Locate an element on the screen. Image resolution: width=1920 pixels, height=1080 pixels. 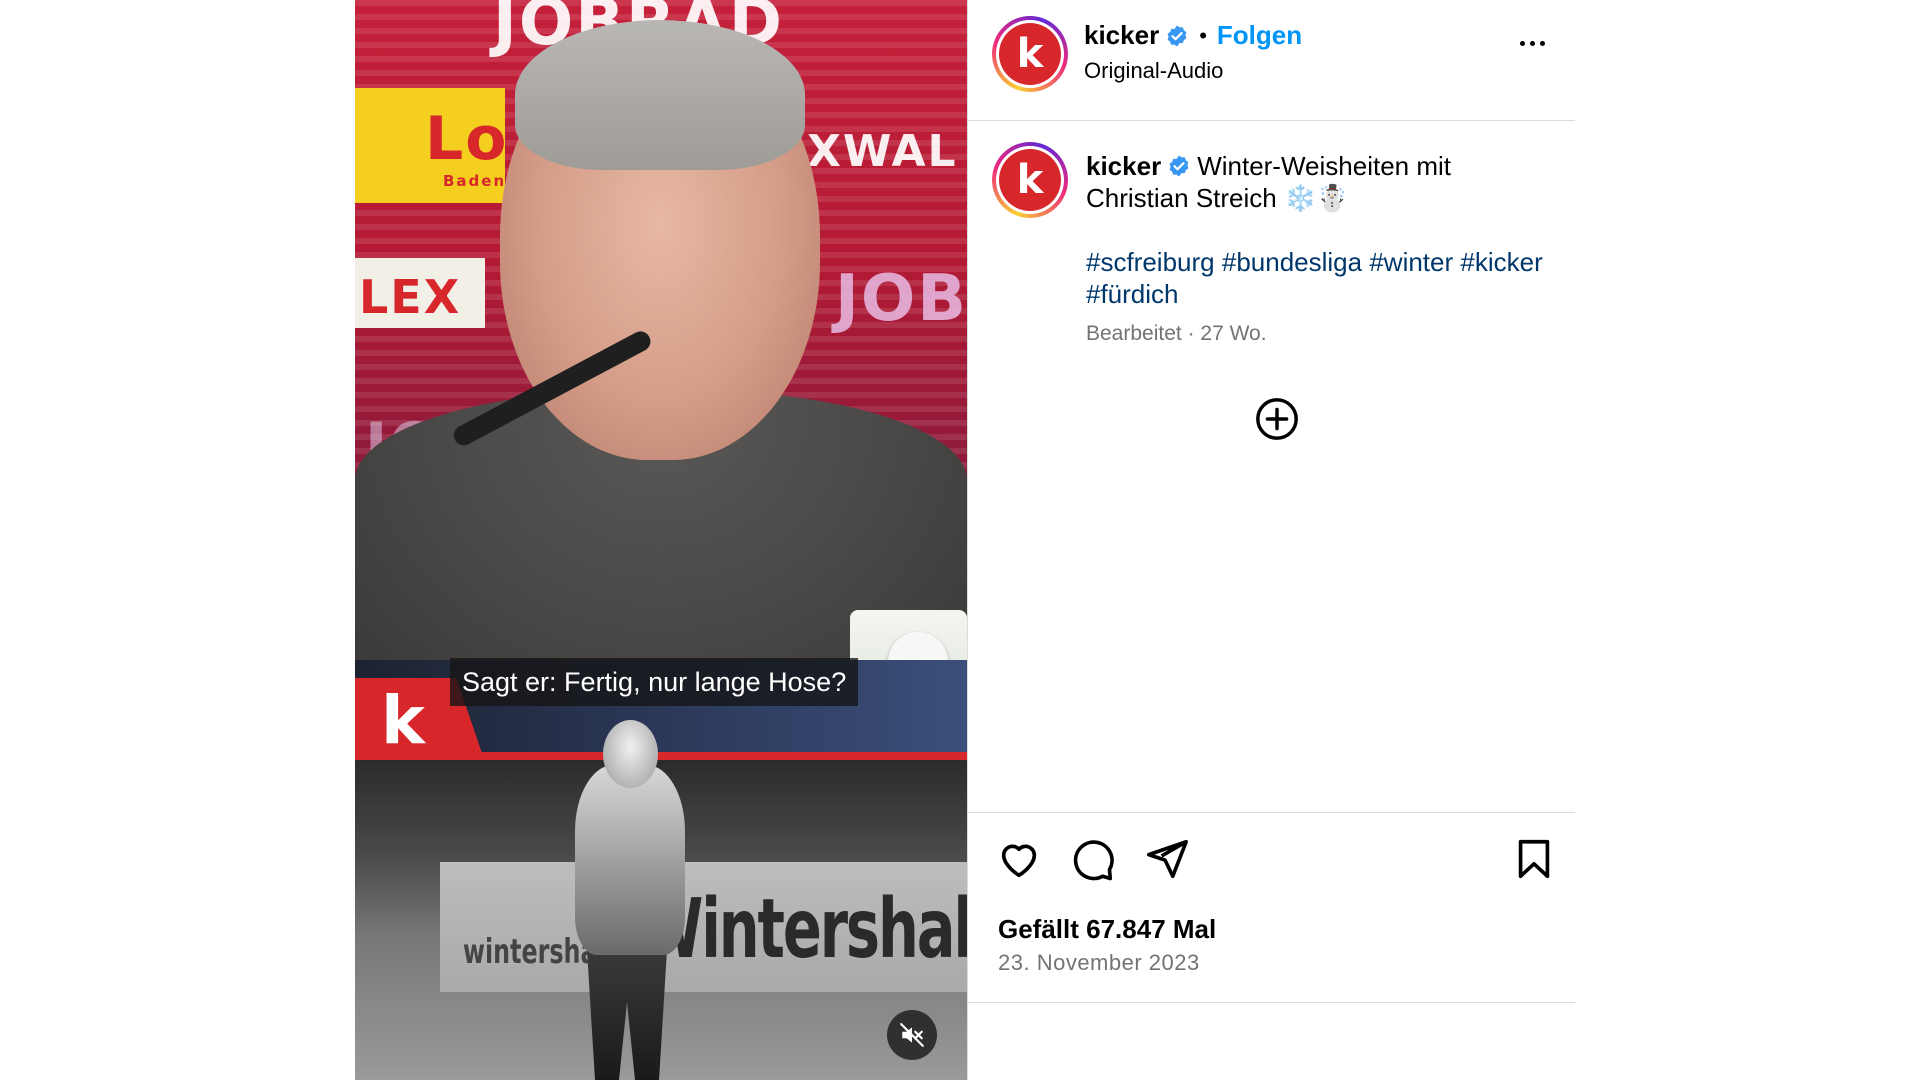
hashtag-link: #bundesliga is located at coordinates (1292, 262).